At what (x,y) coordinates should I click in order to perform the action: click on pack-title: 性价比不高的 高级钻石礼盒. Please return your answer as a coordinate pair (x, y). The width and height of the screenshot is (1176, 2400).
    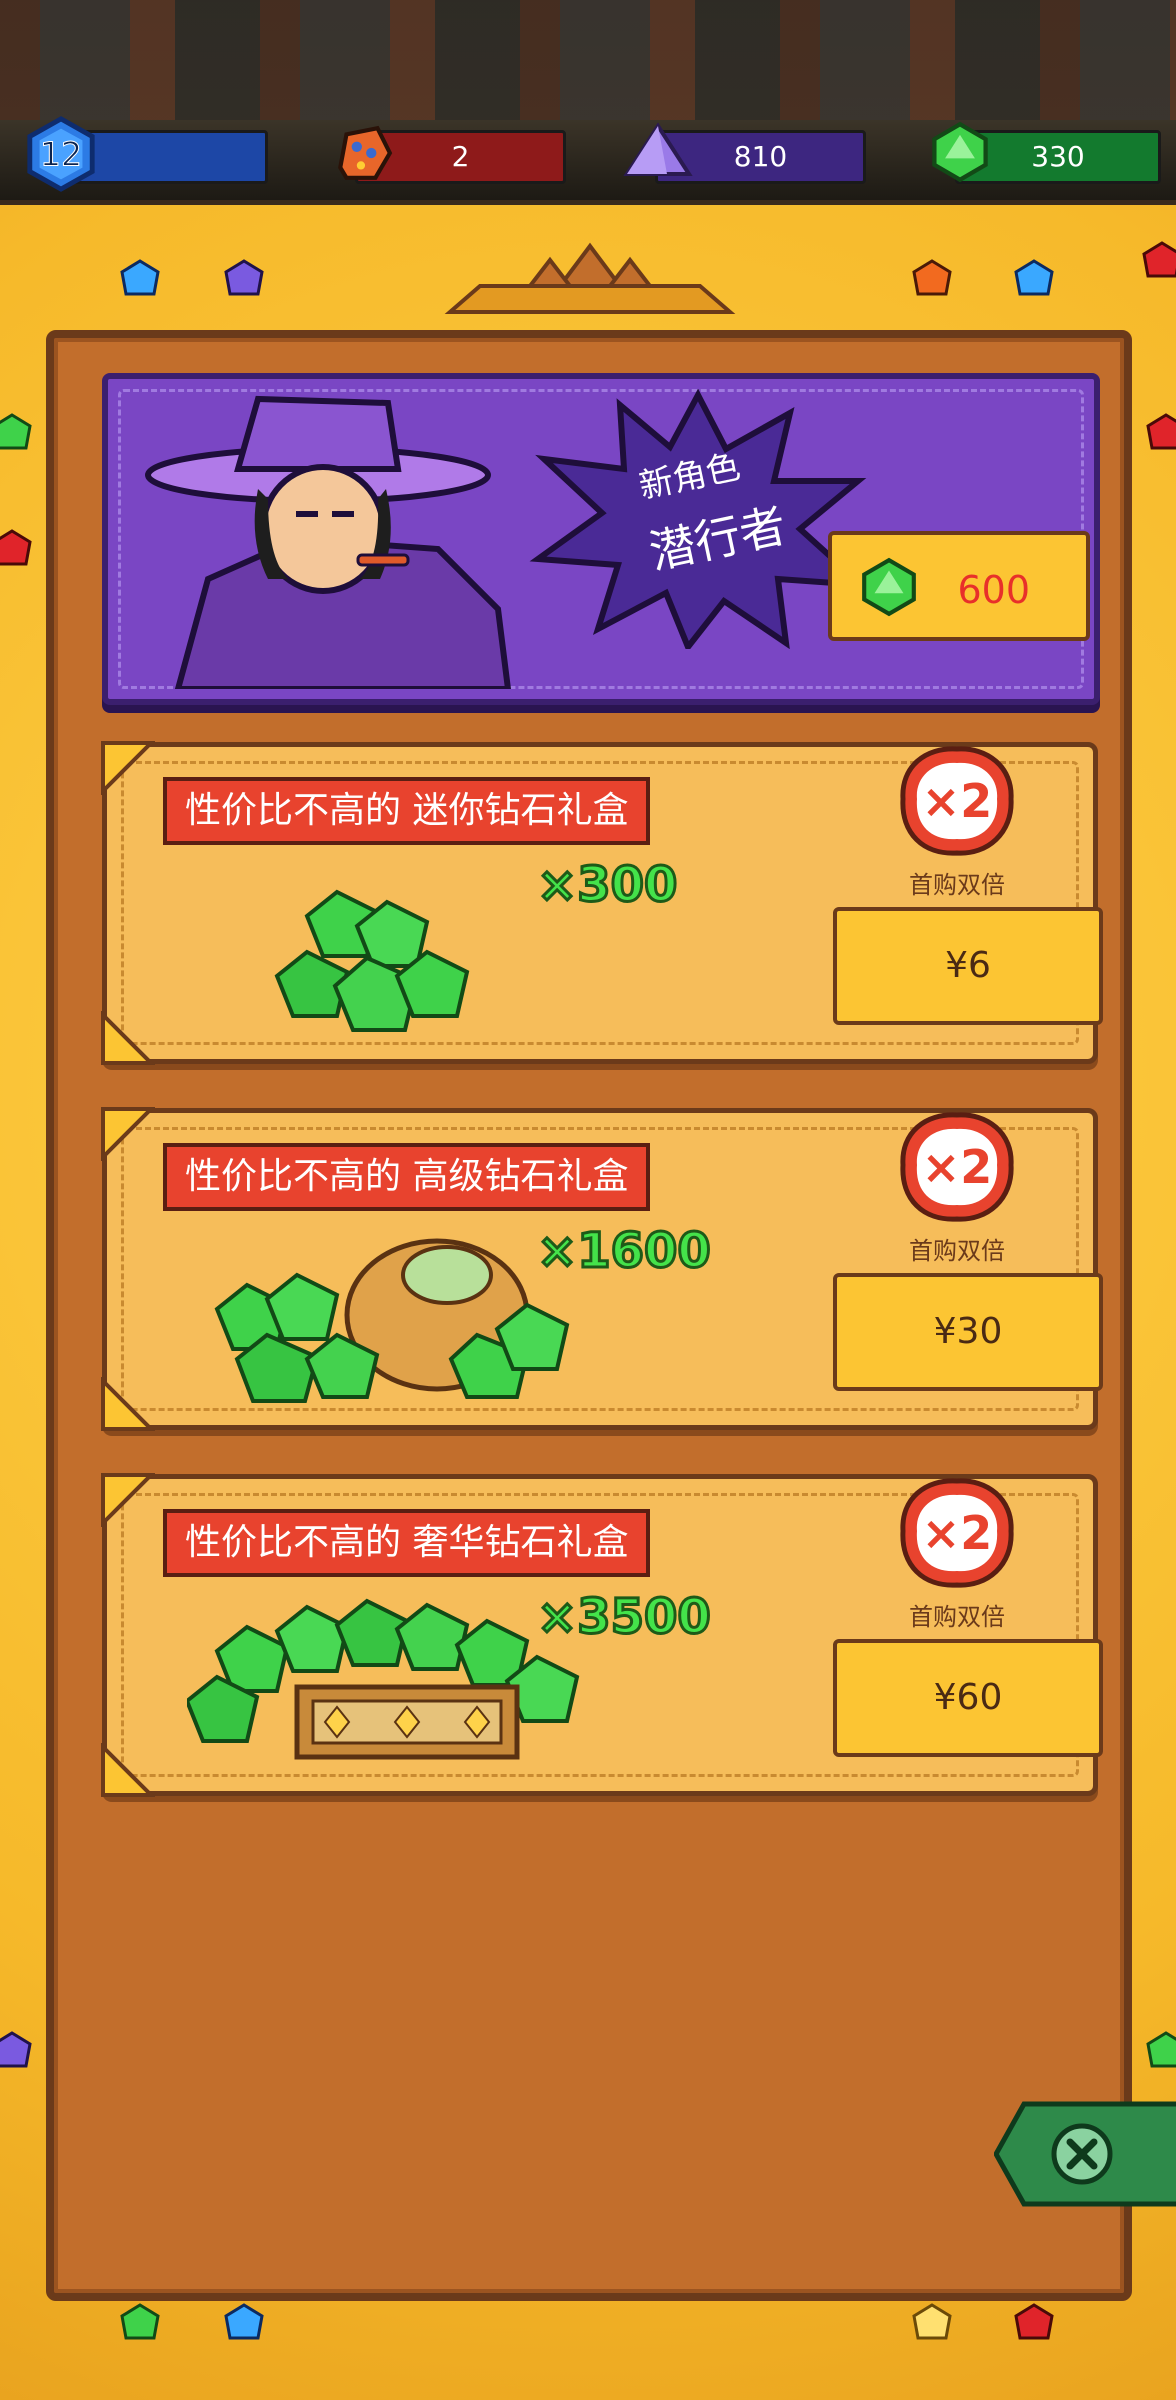
    Looking at the image, I should click on (407, 1177).